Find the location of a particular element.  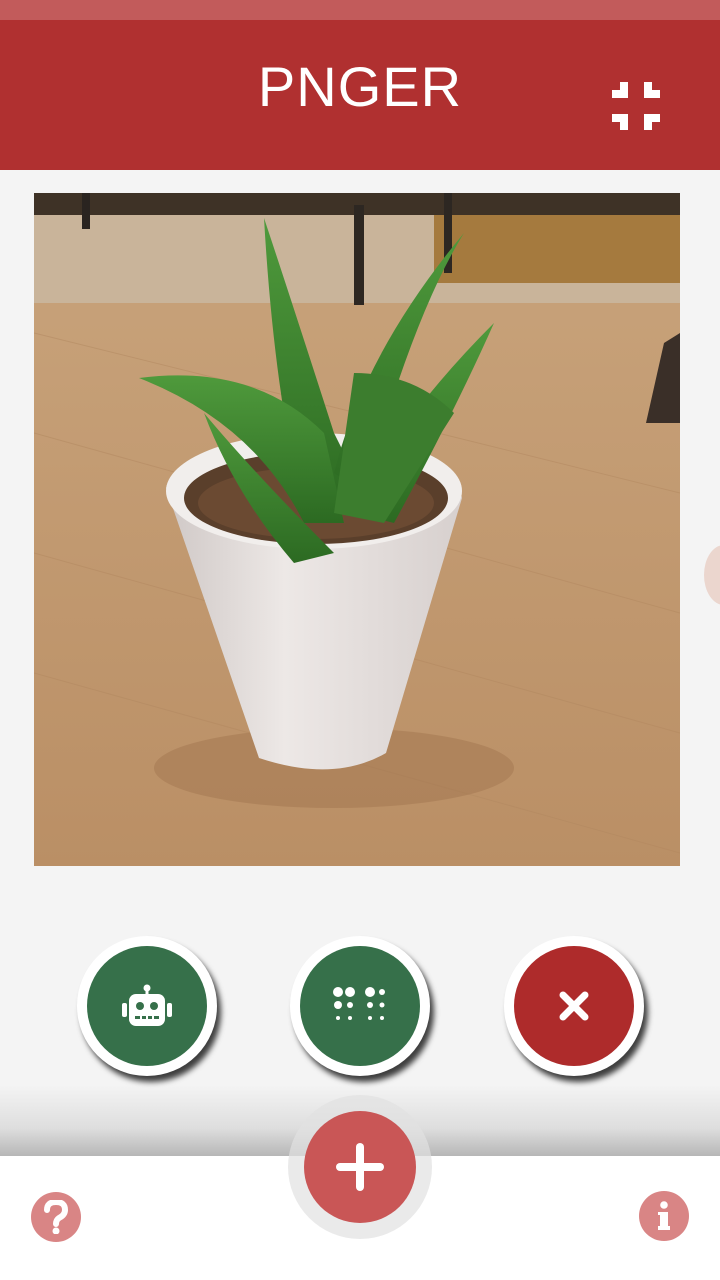

help-button is located at coordinates (56, 1217).